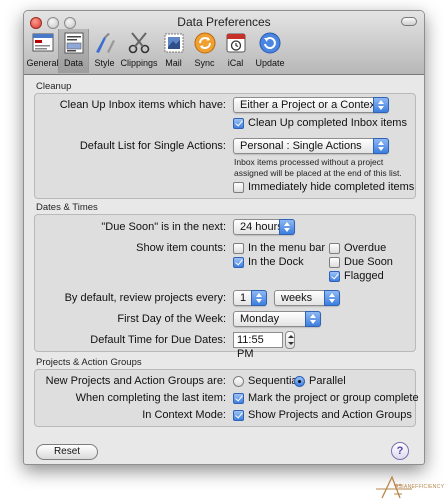 The height and width of the screenshot is (500, 448). Describe the element at coordinates (135, 381) in the screenshot. I see `new-projects-label: New Projects and Action Groups are:` at that location.